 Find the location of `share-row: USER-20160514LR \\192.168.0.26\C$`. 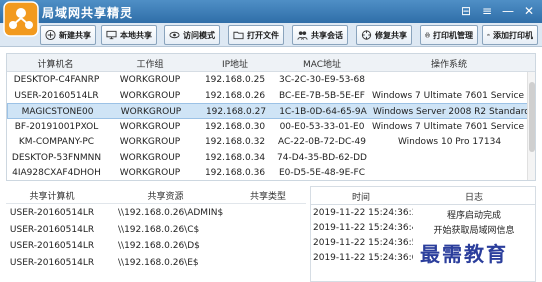

share-row: USER-20160514LR \\192.168.0.26\C$ is located at coordinates (156, 229).